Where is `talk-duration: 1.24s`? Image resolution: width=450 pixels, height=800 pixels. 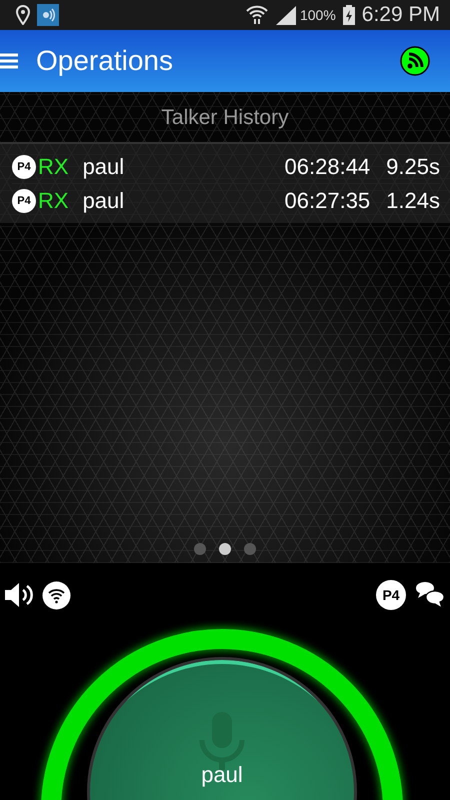 talk-duration: 1.24s is located at coordinates (413, 201).